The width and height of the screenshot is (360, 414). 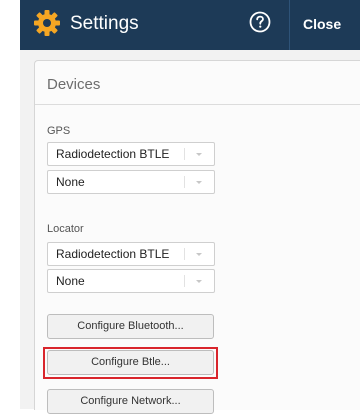 What do you see at coordinates (47, 23) in the screenshot?
I see `gear-icon` at bounding box center [47, 23].